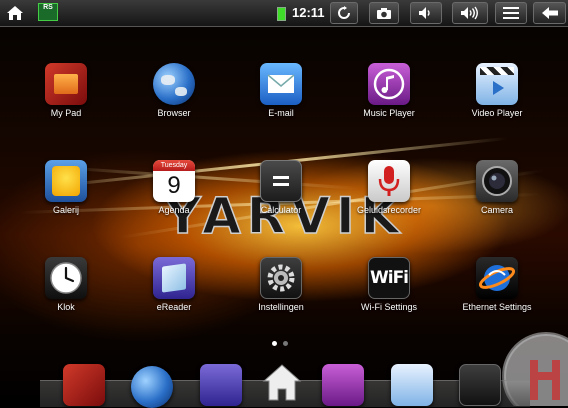 Image resolution: width=568 pixels, height=408 pixels. I want to click on app-ethernet-settings: Ethernet Settings, so click(497, 284).